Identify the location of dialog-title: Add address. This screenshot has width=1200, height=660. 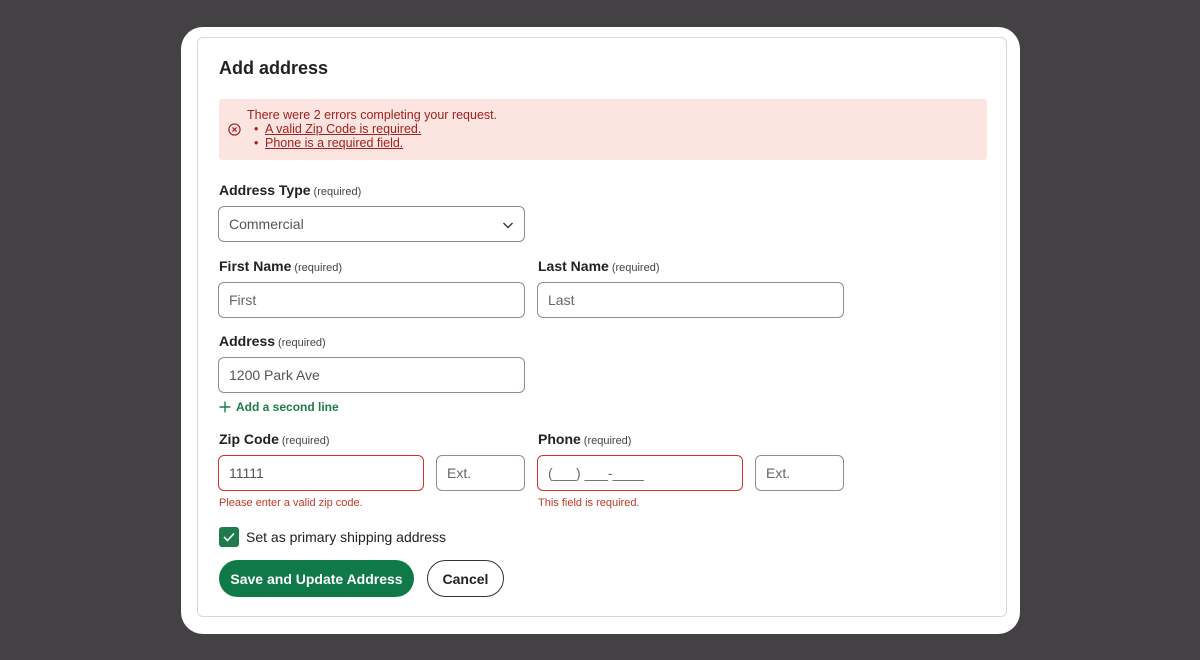
(274, 68).